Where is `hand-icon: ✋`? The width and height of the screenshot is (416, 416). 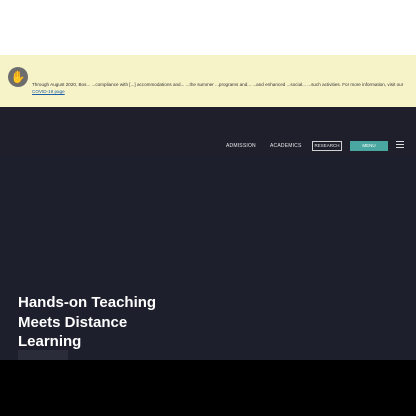
hand-icon: ✋ is located at coordinates (18, 77).